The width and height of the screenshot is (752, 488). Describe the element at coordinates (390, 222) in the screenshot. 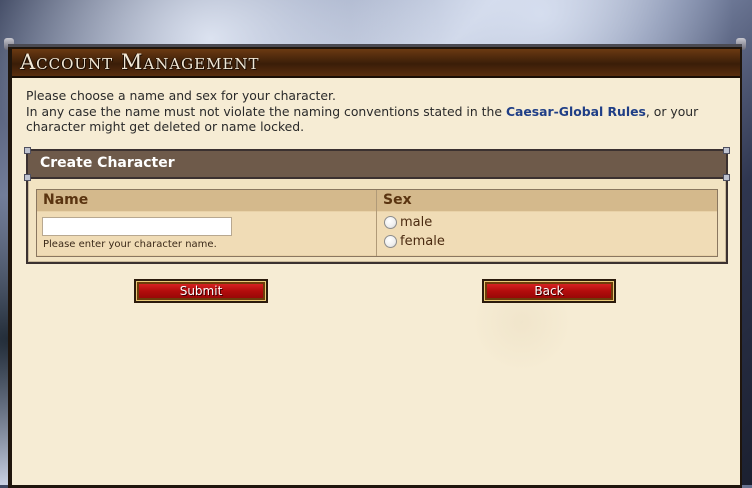

I see `radio-male` at that location.